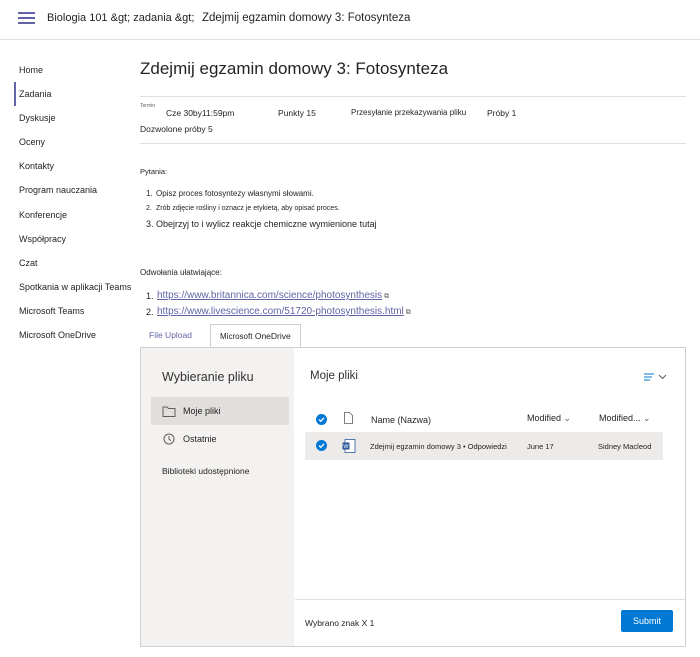  What do you see at coordinates (236, 336) in the screenshot?
I see `tab-brand-label: Microsoft` at bounding box center [236, 336].